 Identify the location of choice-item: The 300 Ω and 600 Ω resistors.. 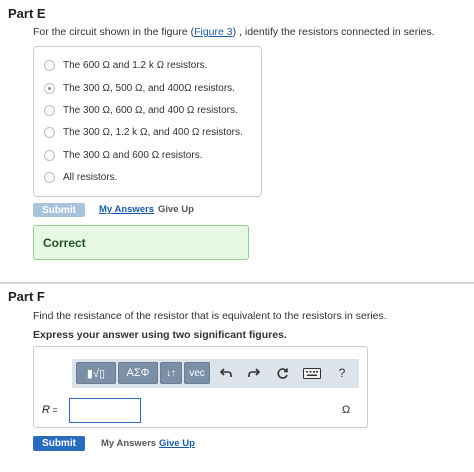
(123, 155).